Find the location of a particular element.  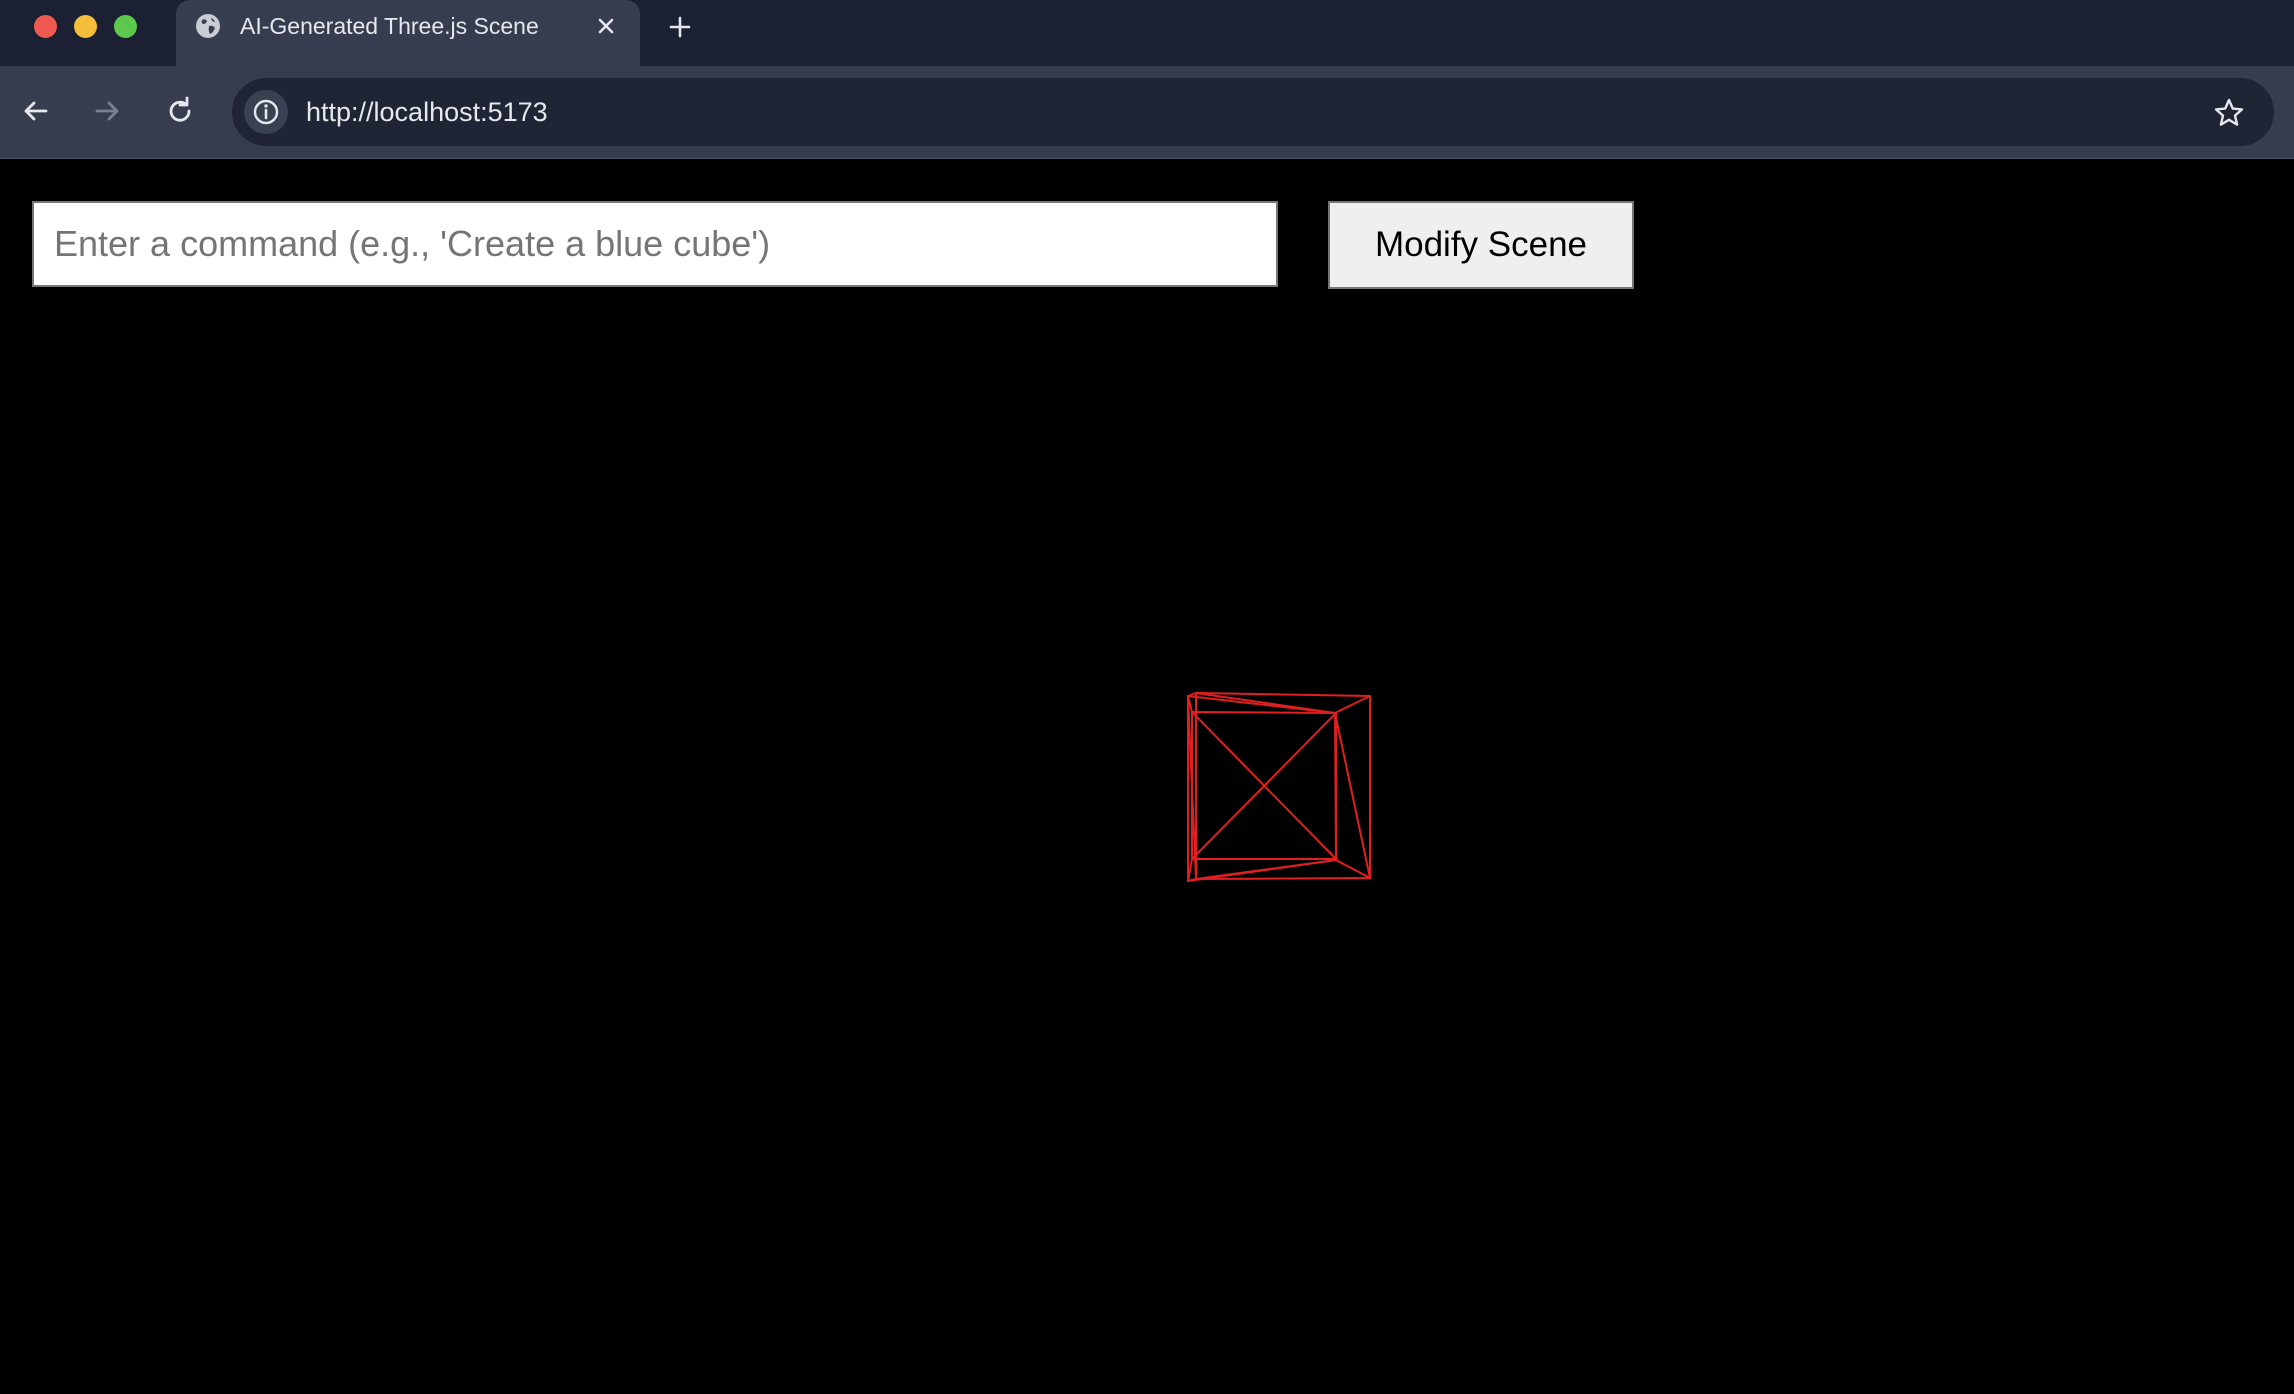

forward-icon is located at coordinates (107, 111).